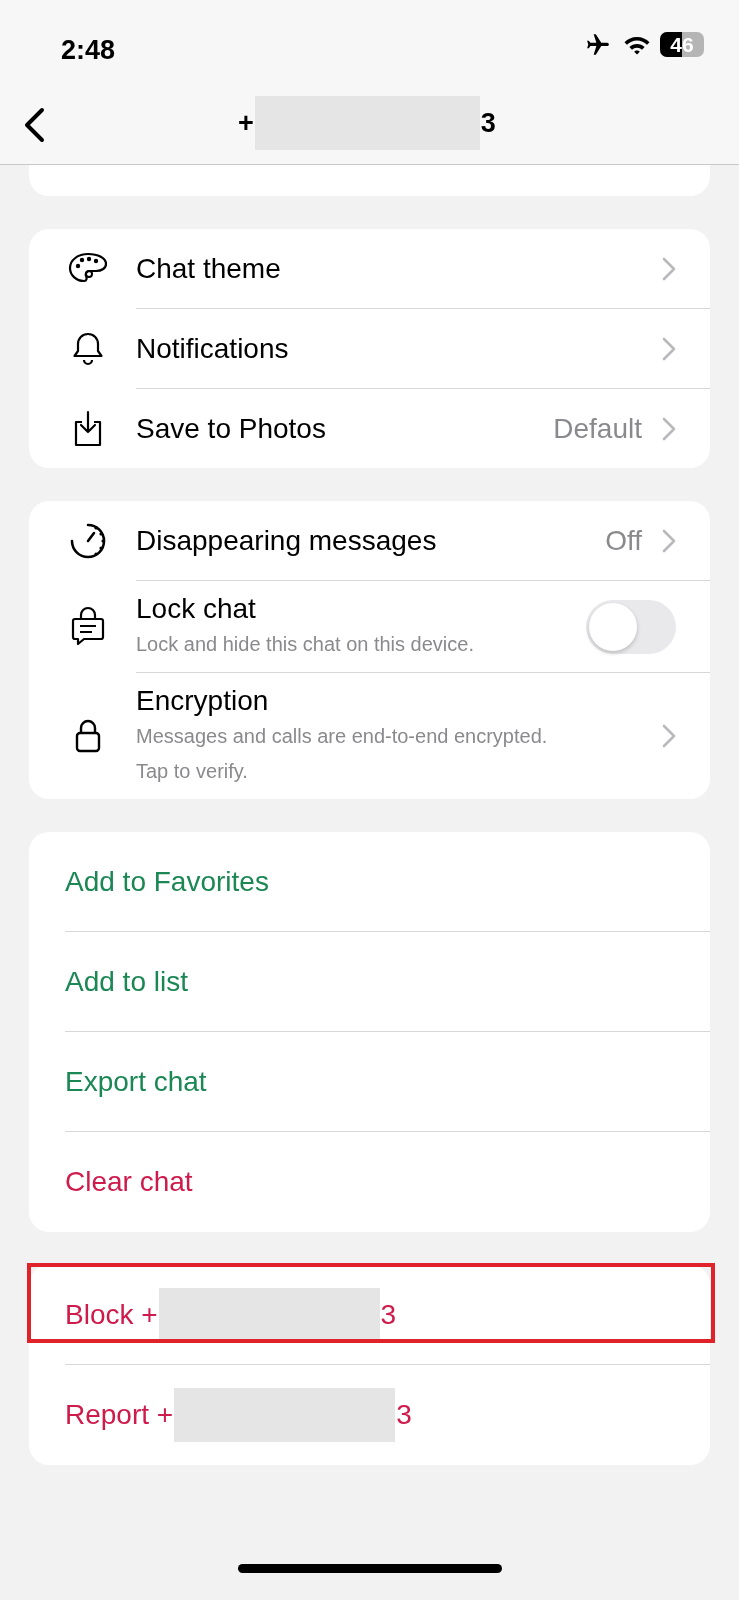 This screenshot has width=739, height=1600. What do you see at coordinates (231, 428) in the screenshot?
I see `row-label: Save to Photos` at bounding box center [231, 428].